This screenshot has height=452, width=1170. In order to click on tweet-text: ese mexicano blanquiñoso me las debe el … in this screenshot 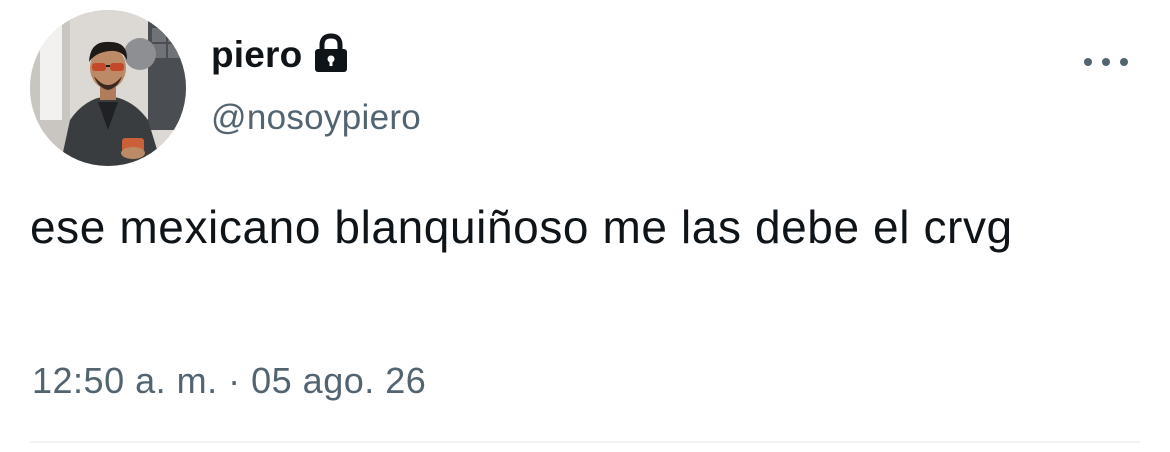, I will do `click(521, 227)`.